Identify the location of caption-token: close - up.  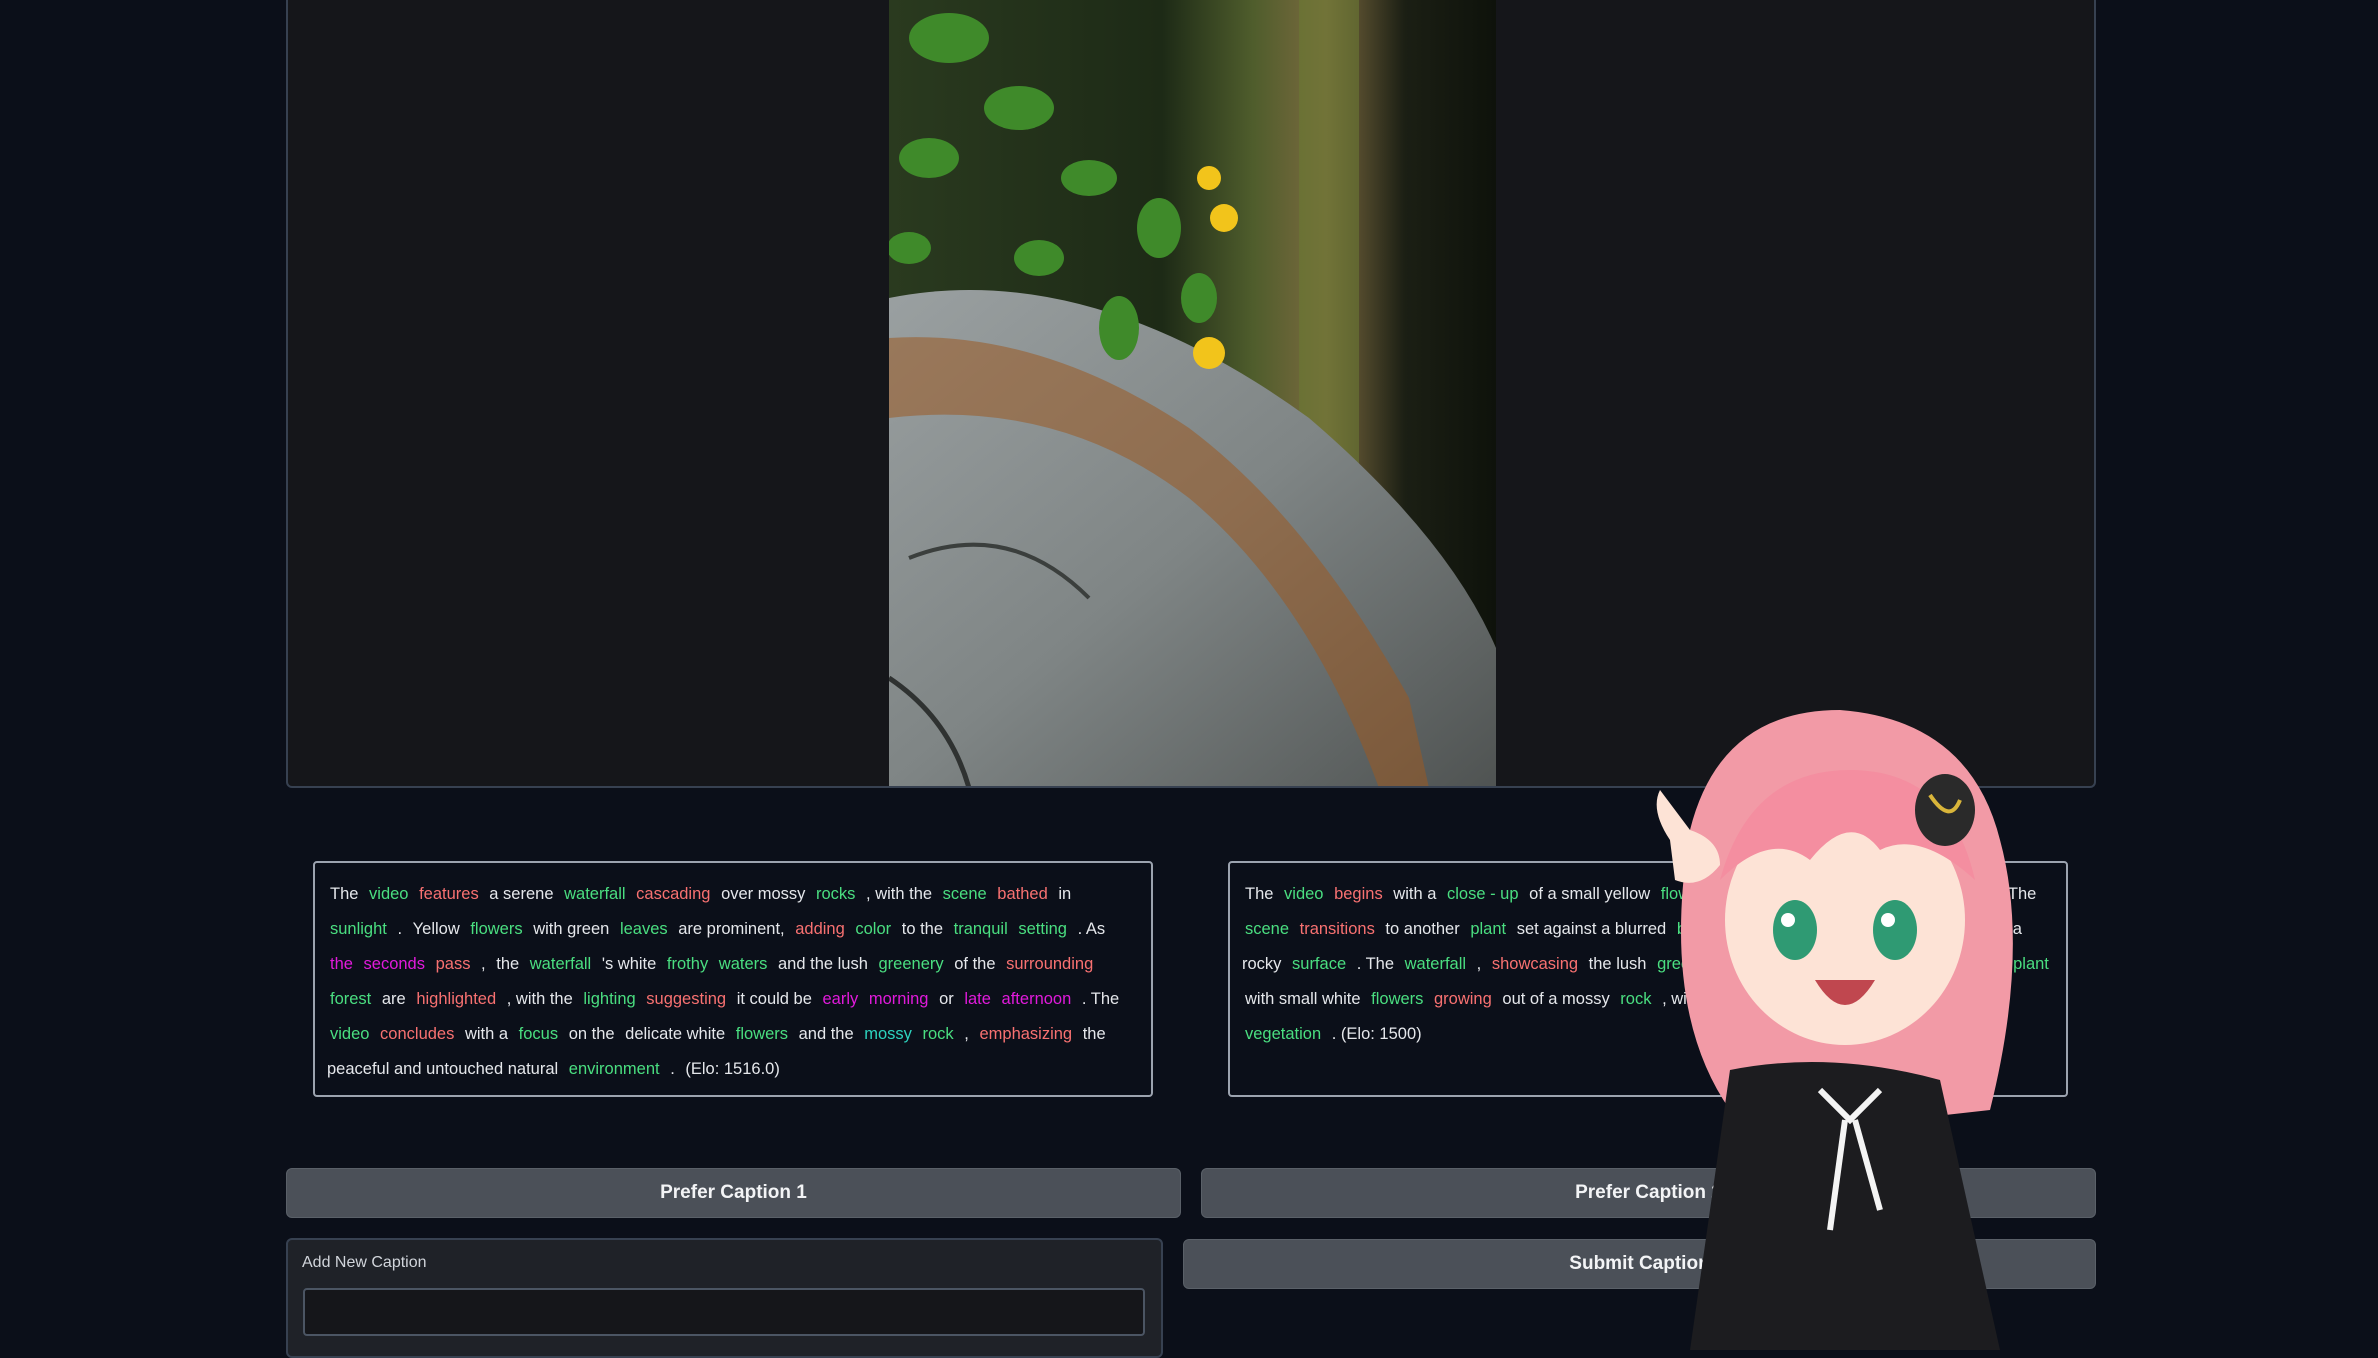
(1483, 894).